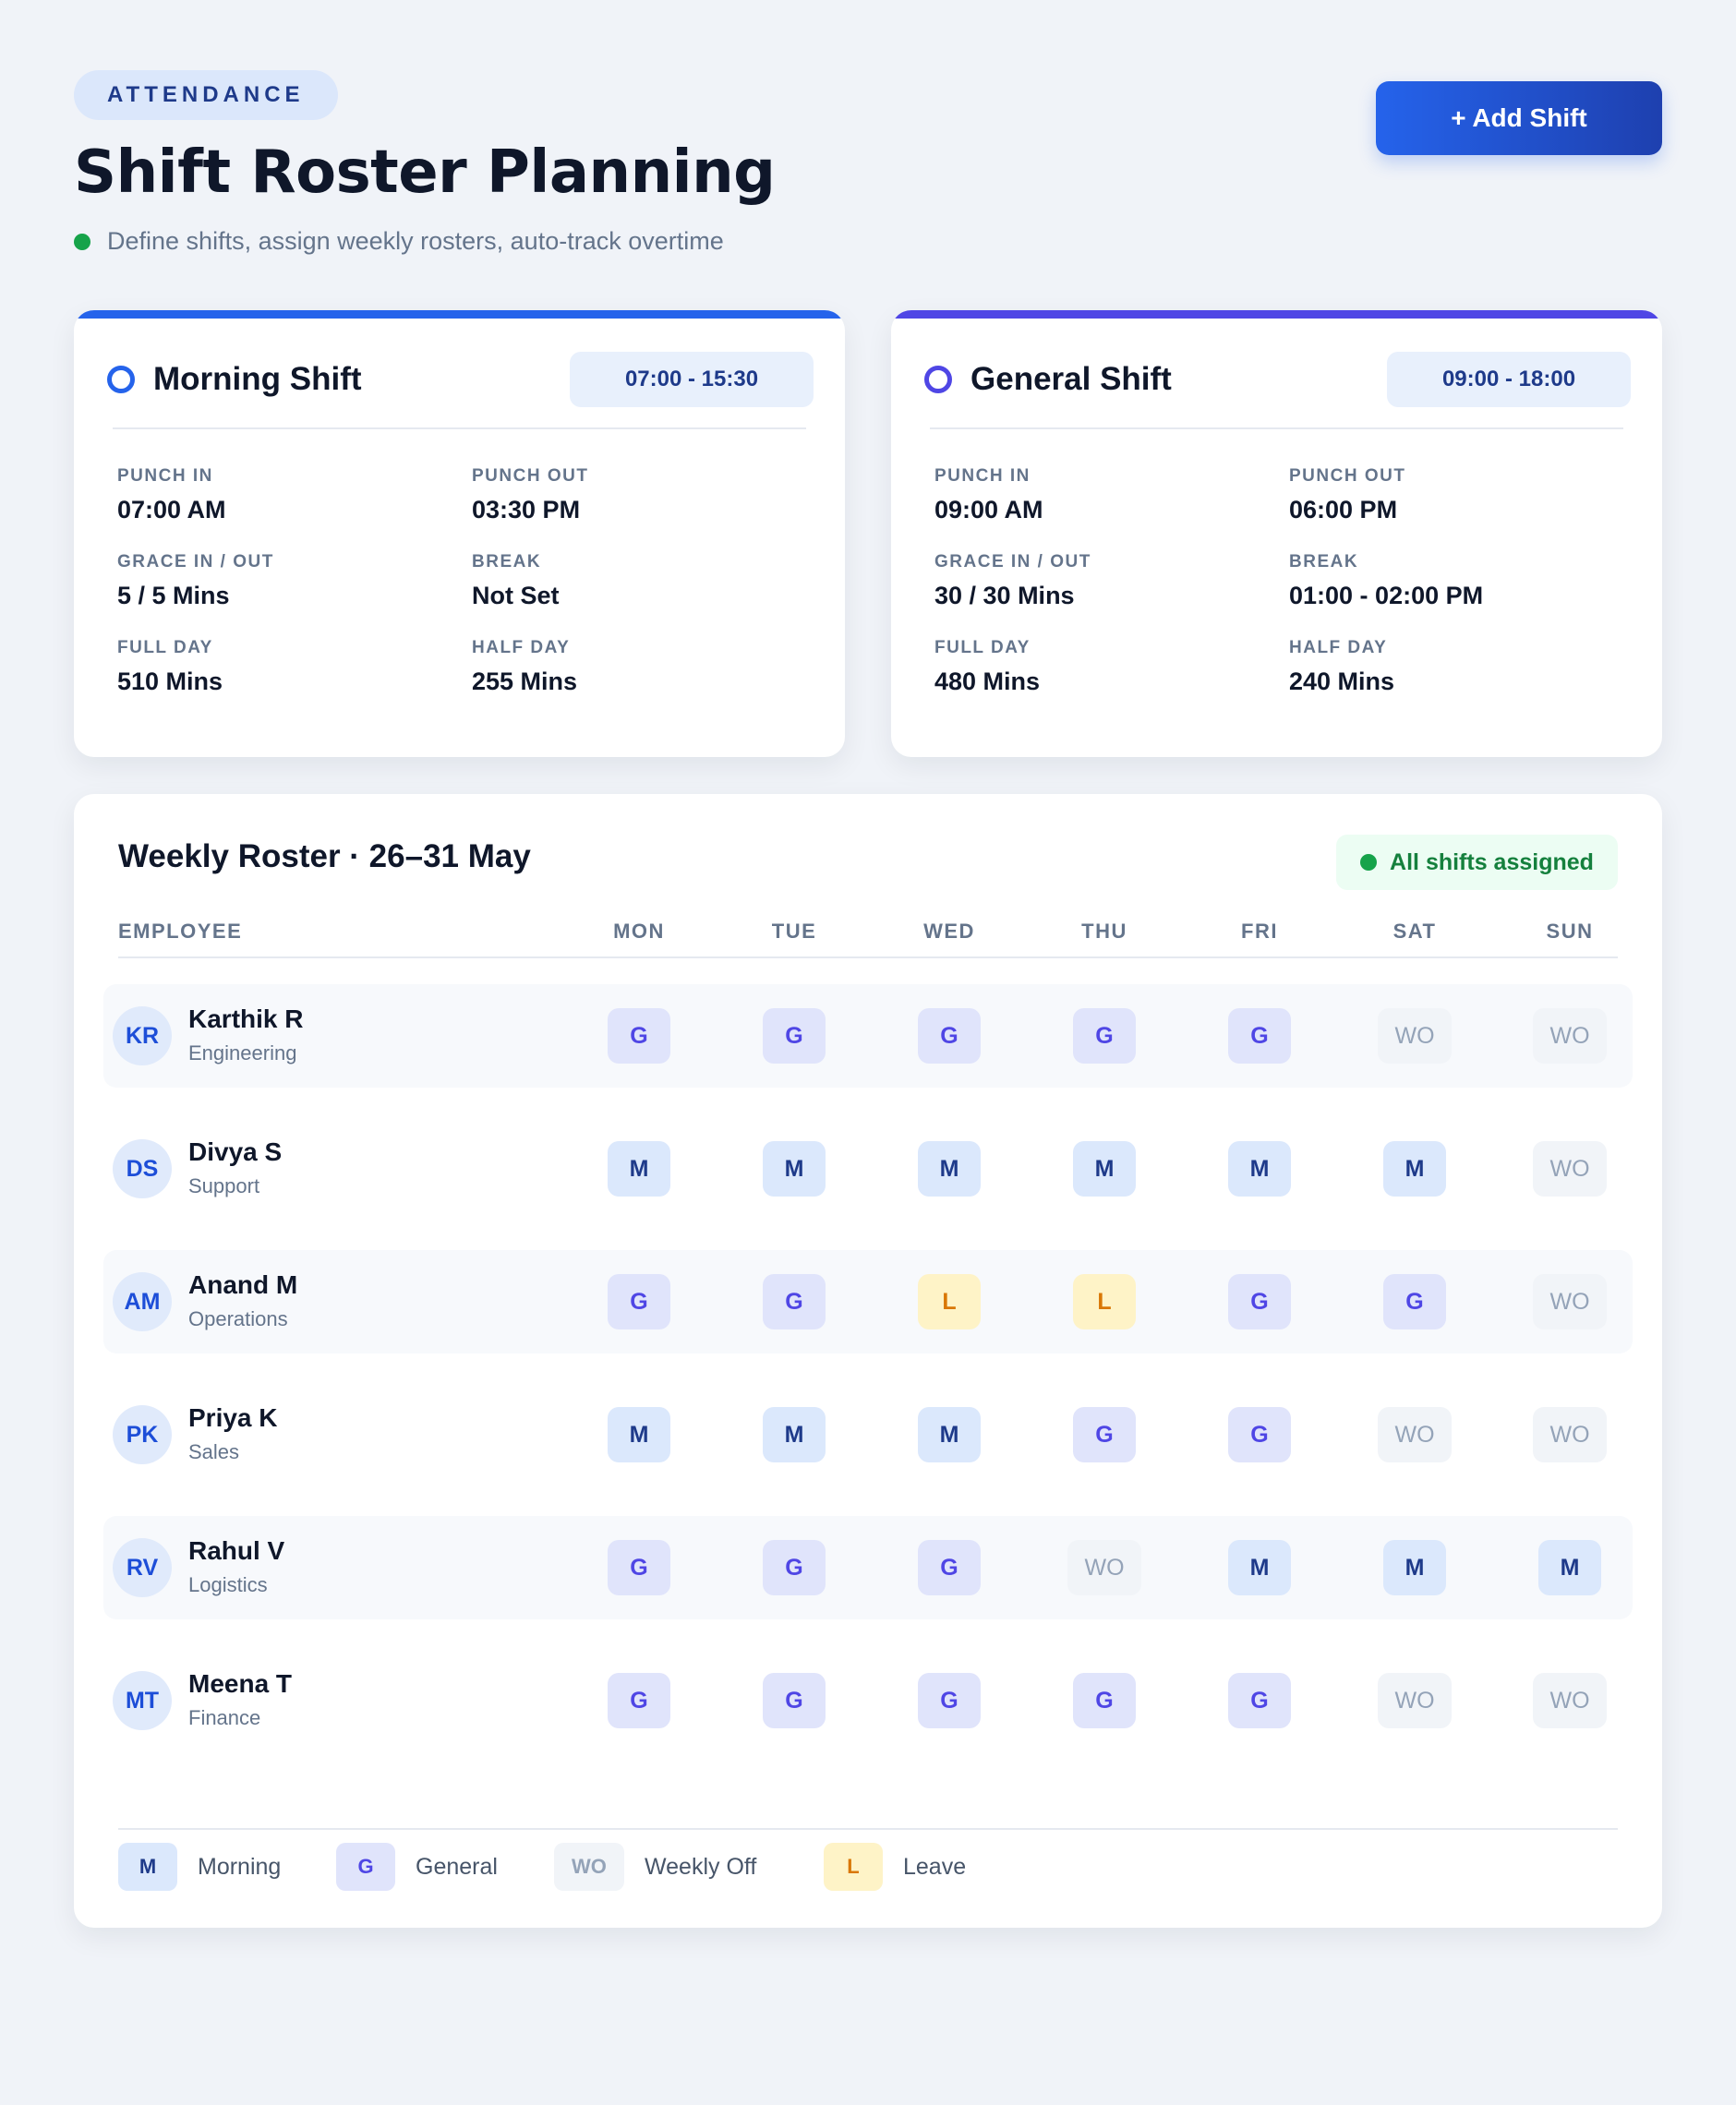 The image size is (1736, 2105). I want to click on legend-swatch: L, so click(854, 1867).